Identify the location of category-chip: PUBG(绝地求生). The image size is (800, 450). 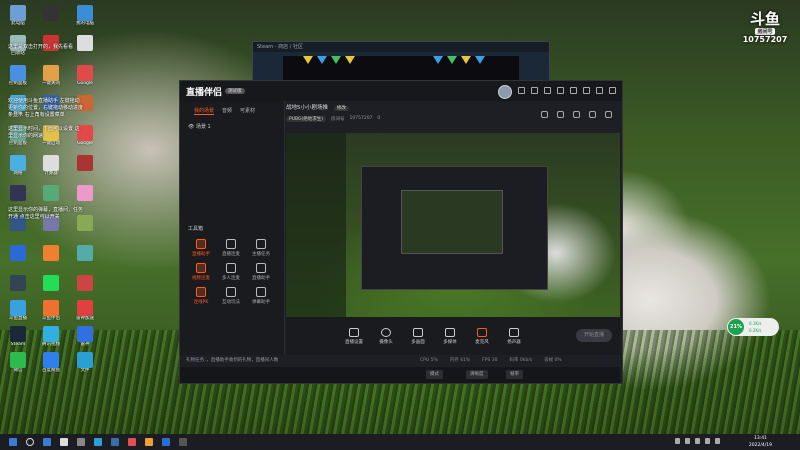
(306, 119).